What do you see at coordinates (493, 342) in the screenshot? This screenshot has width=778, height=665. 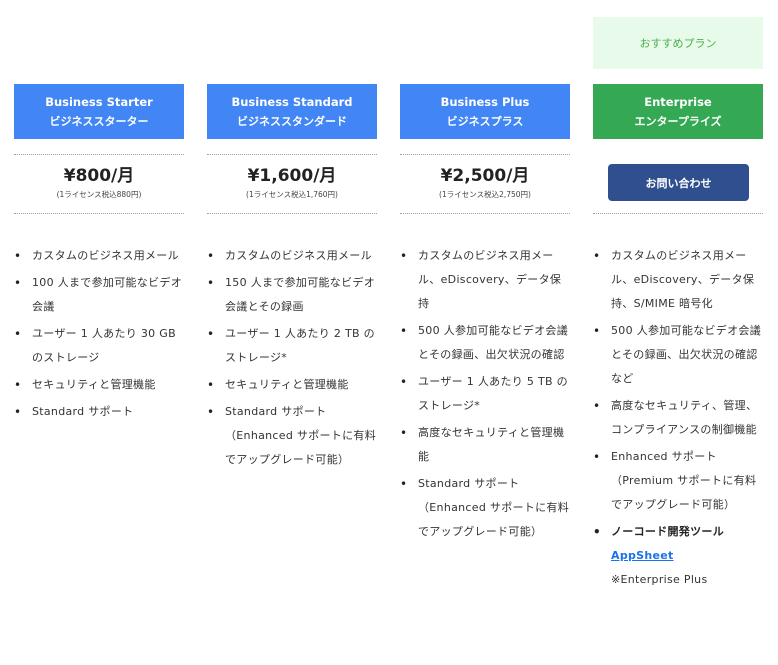 I see `feature-text: 500 人参加可能なビデオ会議とその録画、出欠状況の確認` at bounding box center [493, 342].